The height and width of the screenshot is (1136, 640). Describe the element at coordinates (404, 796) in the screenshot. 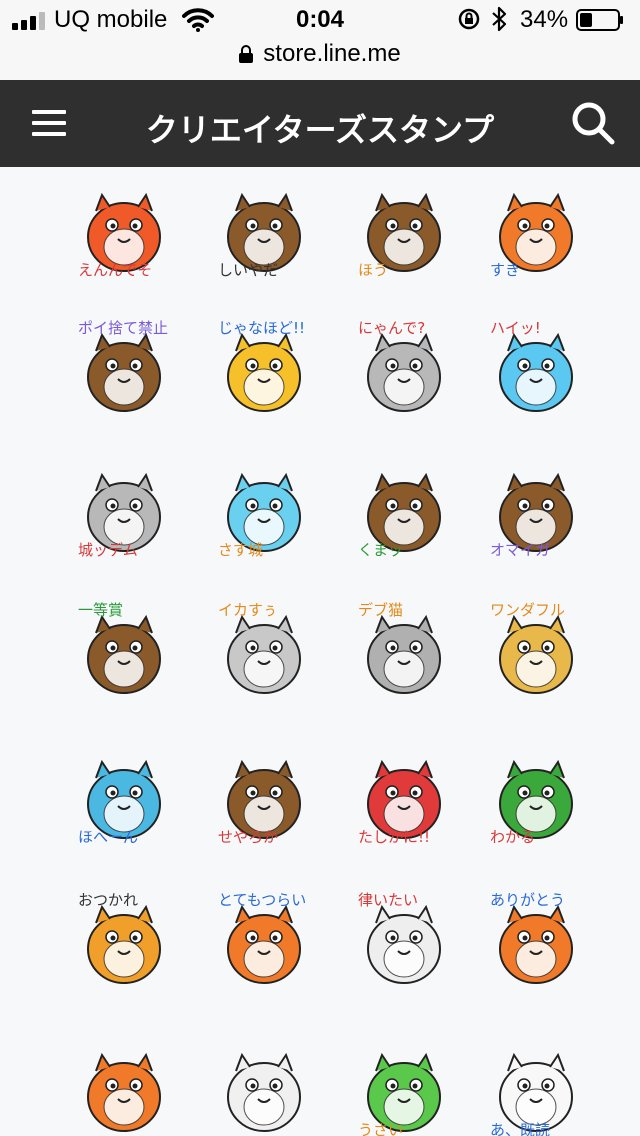

I see `sticker-item-crab: たしかに!!` at that location.